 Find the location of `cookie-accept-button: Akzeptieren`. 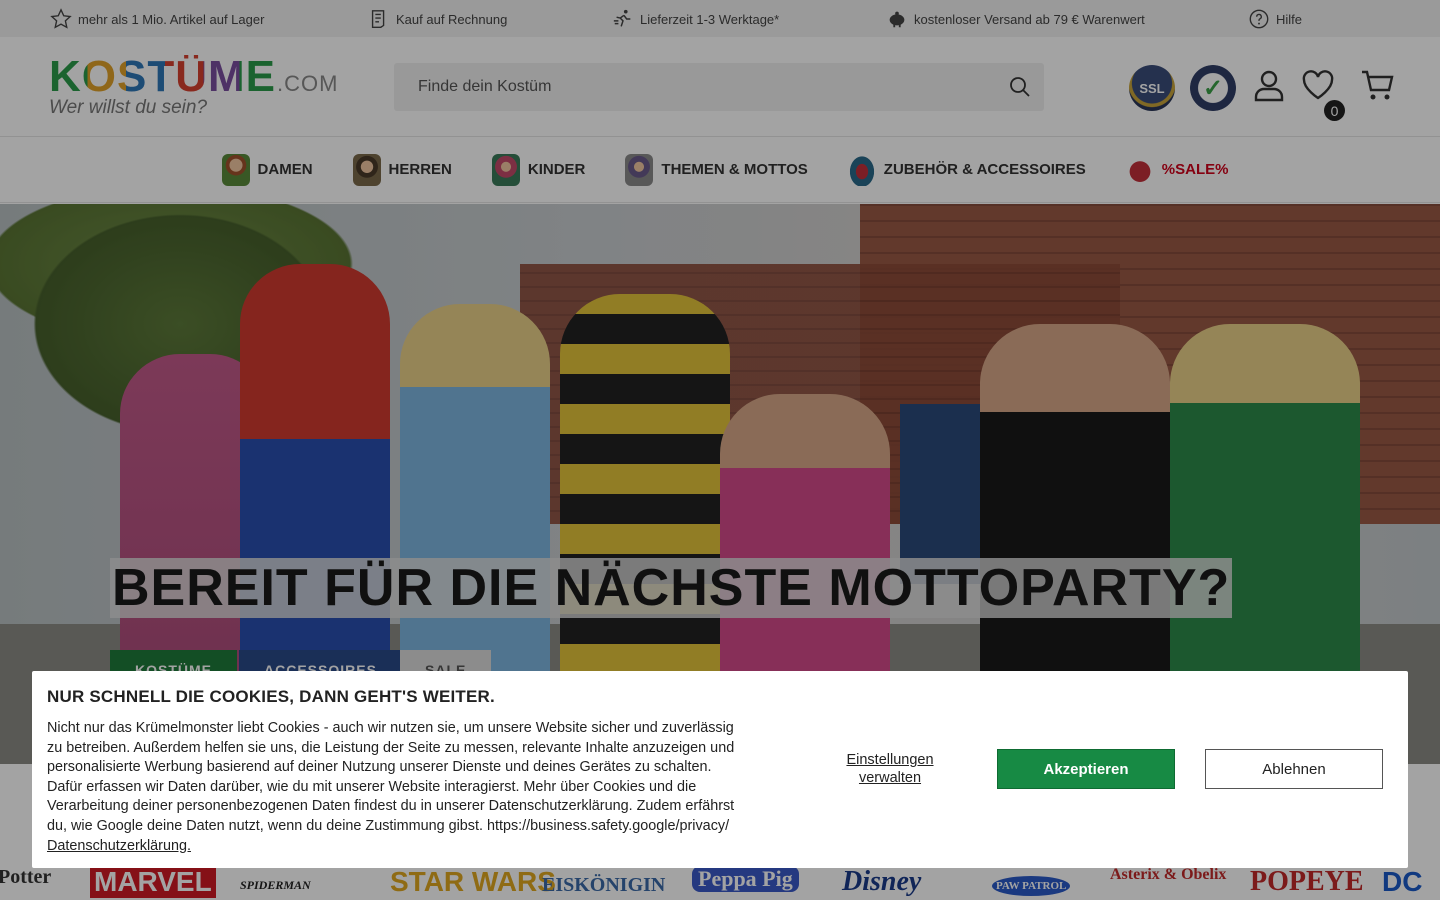

cookie-accept-button: Akzeptieren is located at coordinates (1086, 769).